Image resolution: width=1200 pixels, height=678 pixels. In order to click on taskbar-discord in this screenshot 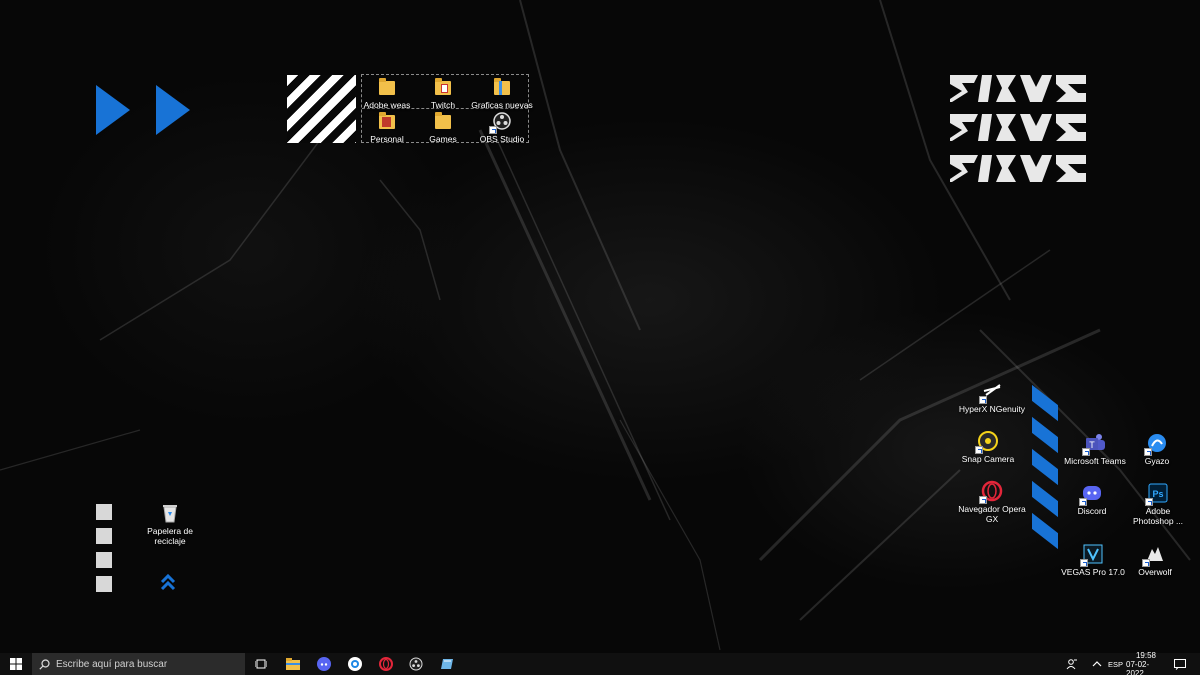, I will do `click(324, 664)`.